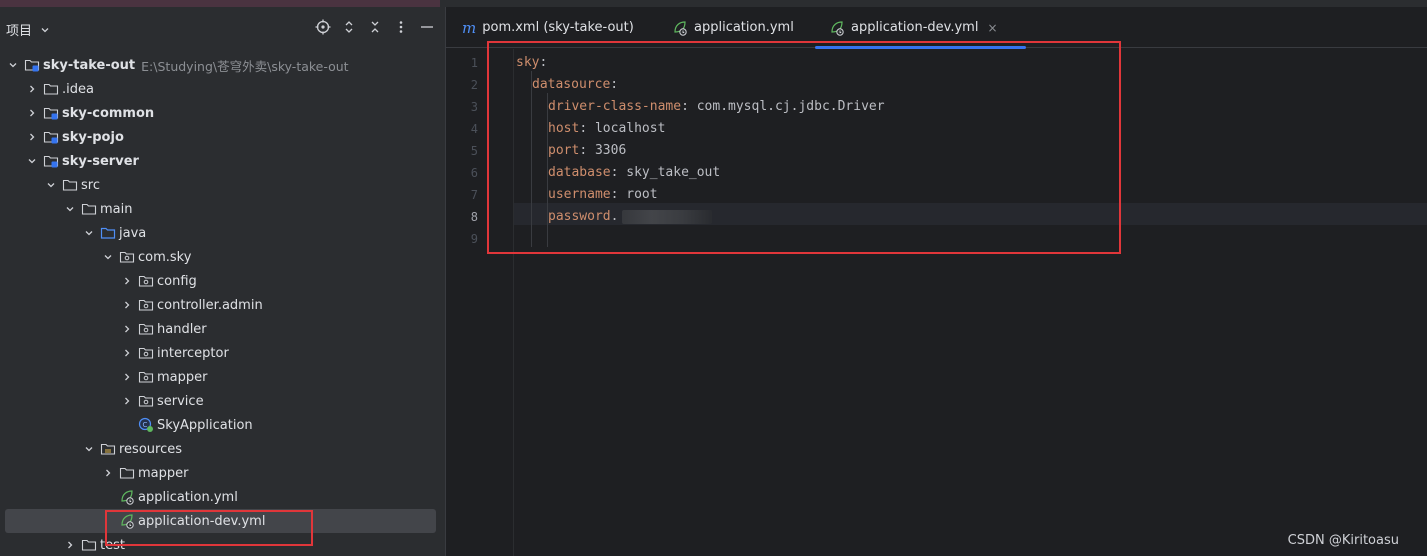  I want to click on more-icon, so click(401, 27).